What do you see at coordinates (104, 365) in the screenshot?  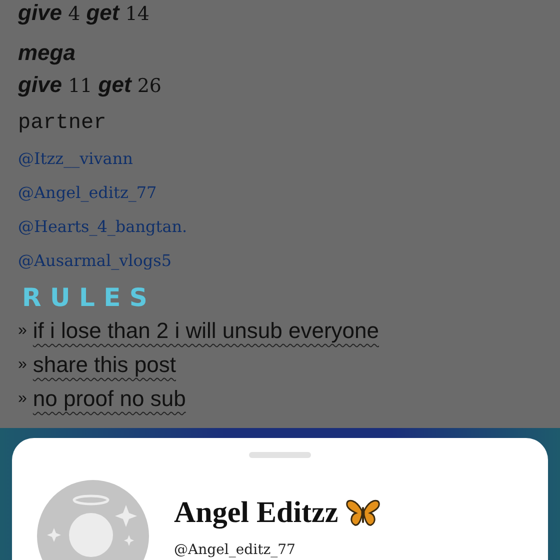 I see `rule-text: share this post` at bounding box center [104, 365].